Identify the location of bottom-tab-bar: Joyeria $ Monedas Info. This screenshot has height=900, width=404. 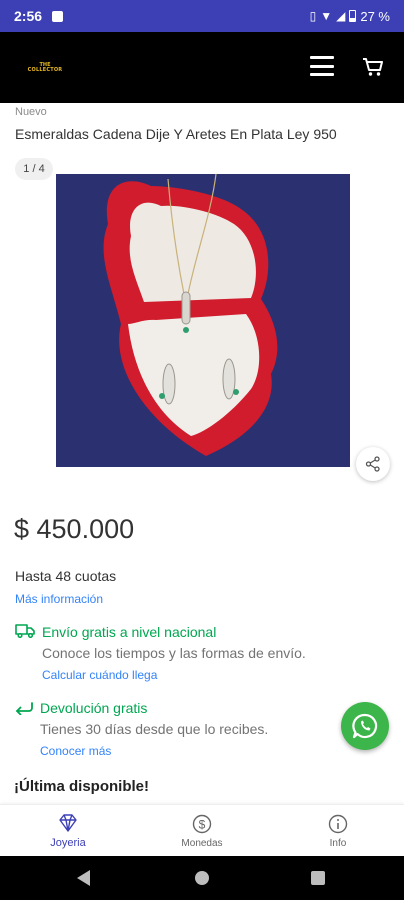
(202, 830).